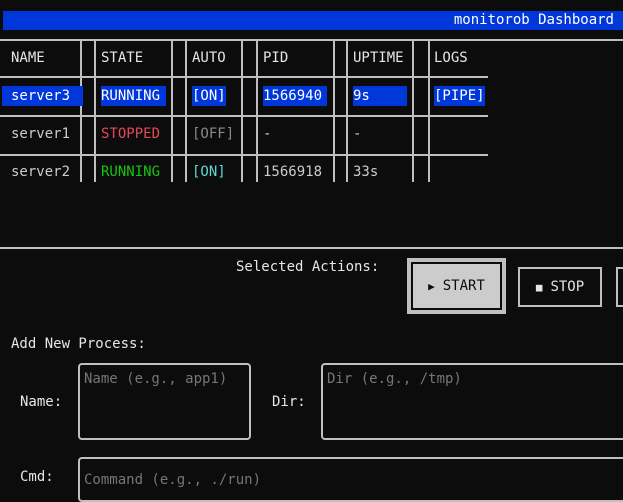 This screenshot has height=502, width=623. I want to click on stop-button: ■ STOP, so click(560, 287).